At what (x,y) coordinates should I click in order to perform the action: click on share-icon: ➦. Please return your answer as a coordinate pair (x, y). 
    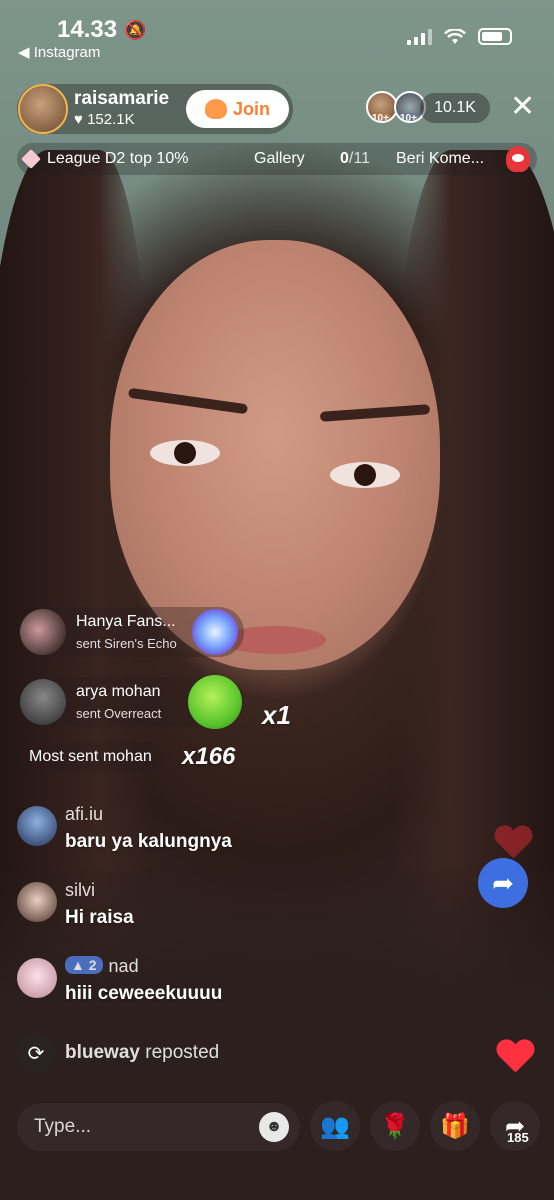
    Looking at the image, I should click on (503, 883).